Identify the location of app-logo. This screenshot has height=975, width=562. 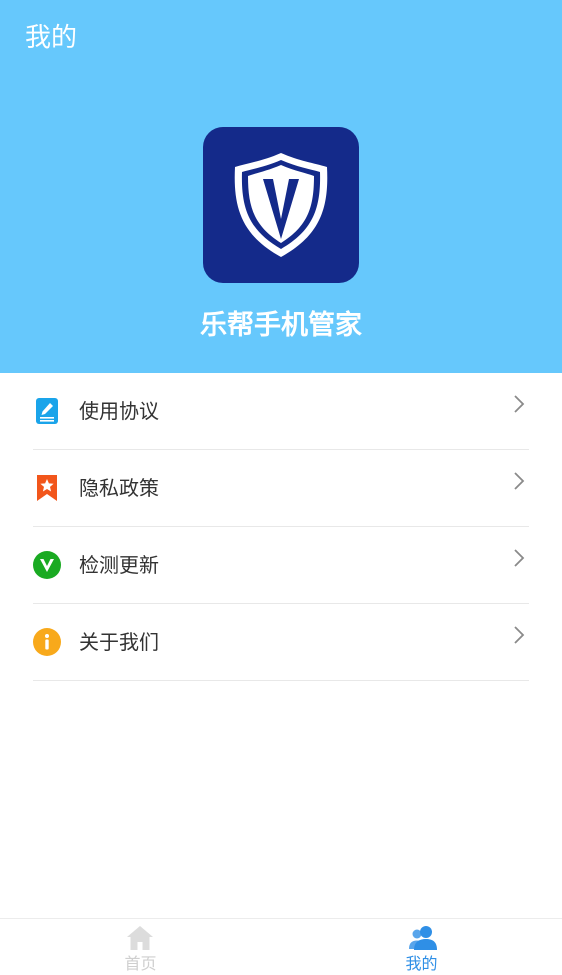
(281, 205).